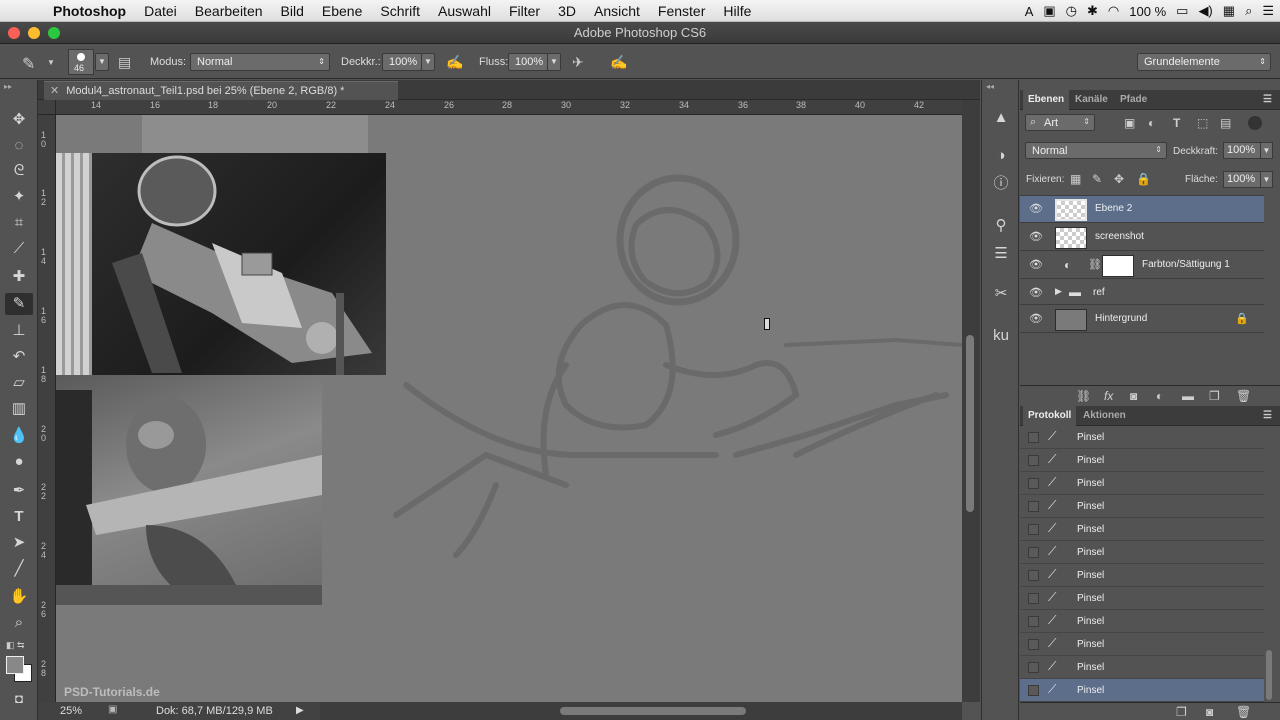 The height and width of the screenshot is (720, 1280). I want to click on bluetooth-icon: ✱, so click(1092, 11).